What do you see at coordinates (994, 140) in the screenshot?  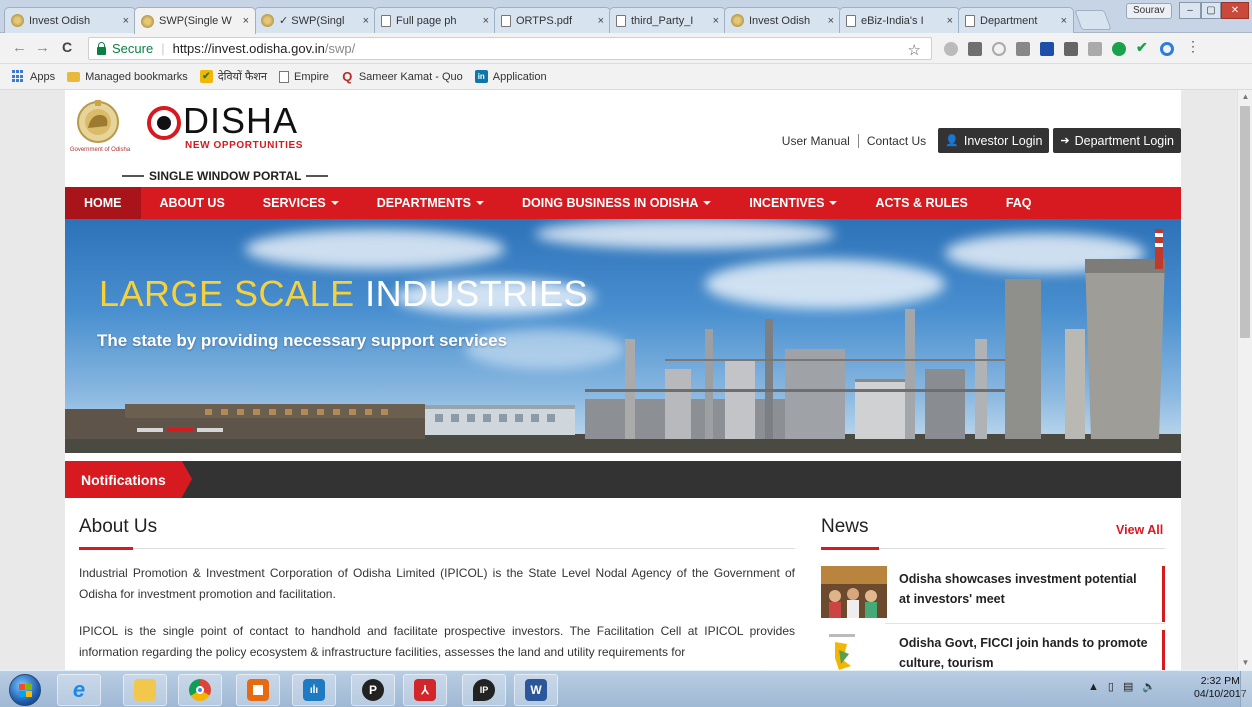 I see `investor-login-button: 👤 Investor Login` at bounding box center [994, 140].